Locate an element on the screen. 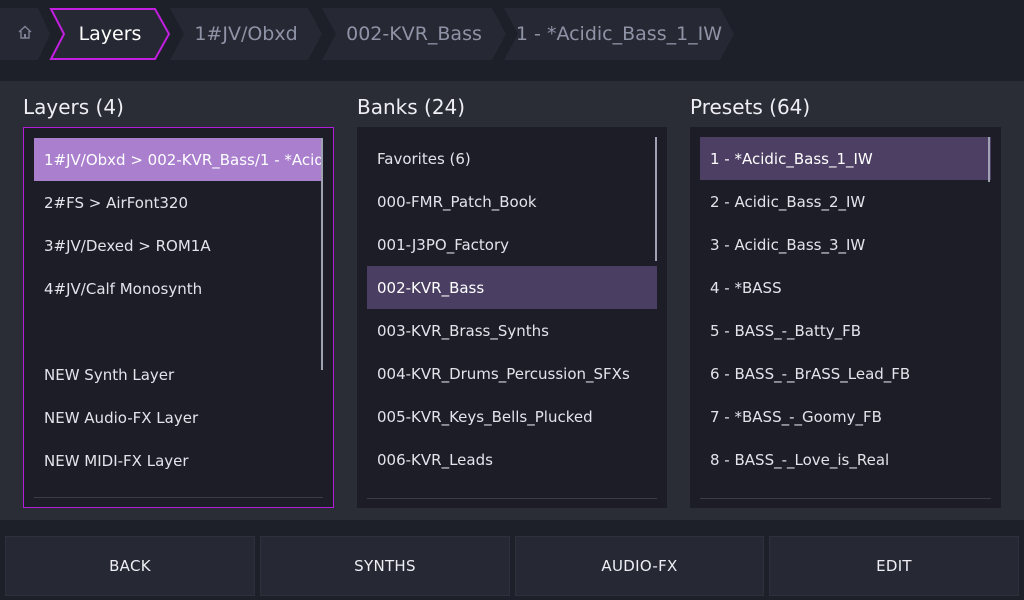 The width and height of the screenshot is (1024, 600). presets-scrollbar is located at coordinates (989, 159).